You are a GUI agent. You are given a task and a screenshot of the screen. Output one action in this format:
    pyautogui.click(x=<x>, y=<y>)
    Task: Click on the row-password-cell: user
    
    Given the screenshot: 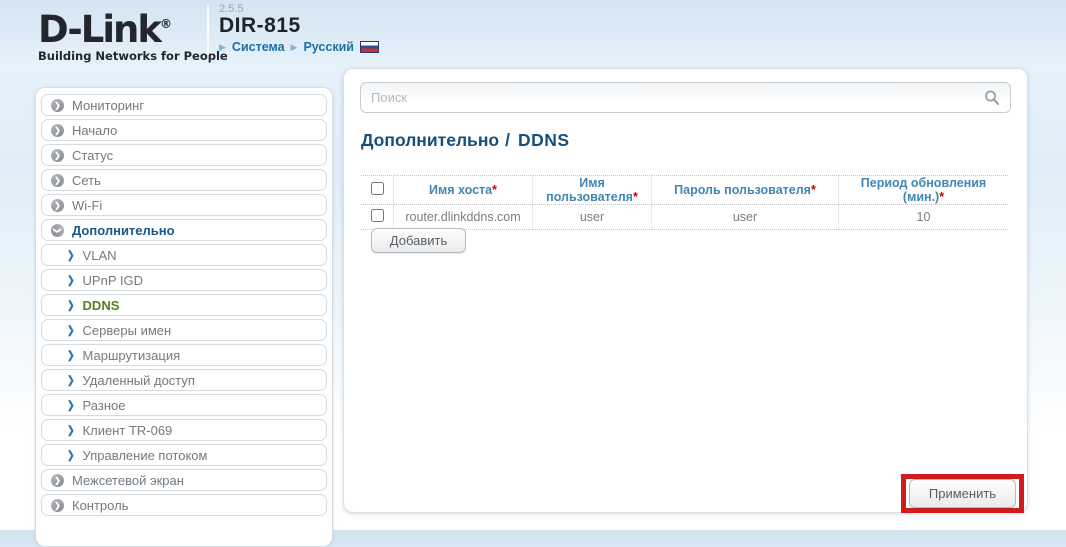 What is the action you would take?
    pyautogui.click(x=745, y=217)
    